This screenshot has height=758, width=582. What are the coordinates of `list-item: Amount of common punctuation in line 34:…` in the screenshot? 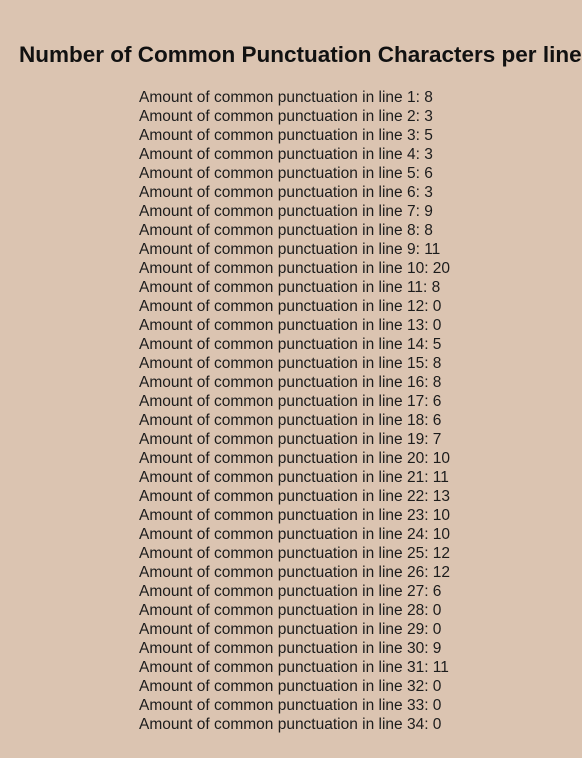 It's located at (290, 724).